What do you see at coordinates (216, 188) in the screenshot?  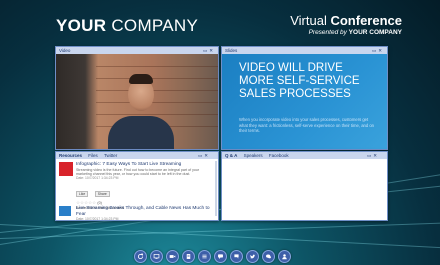 I see `scrollbar` at bounding box center [216, 188].